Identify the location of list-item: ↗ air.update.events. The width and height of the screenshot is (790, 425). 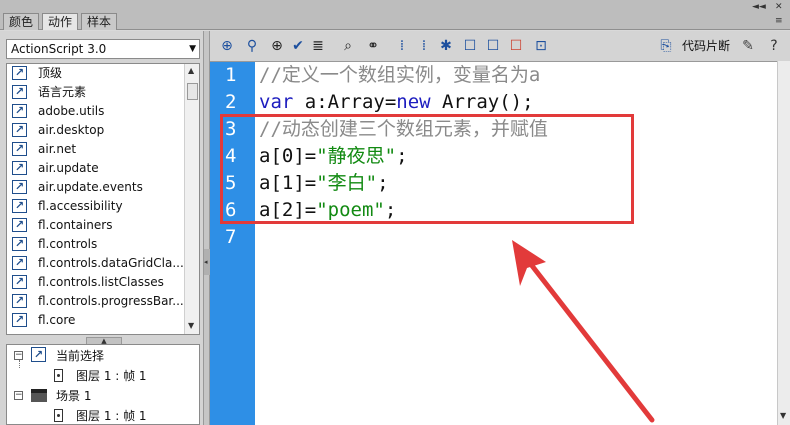
(96, 187).